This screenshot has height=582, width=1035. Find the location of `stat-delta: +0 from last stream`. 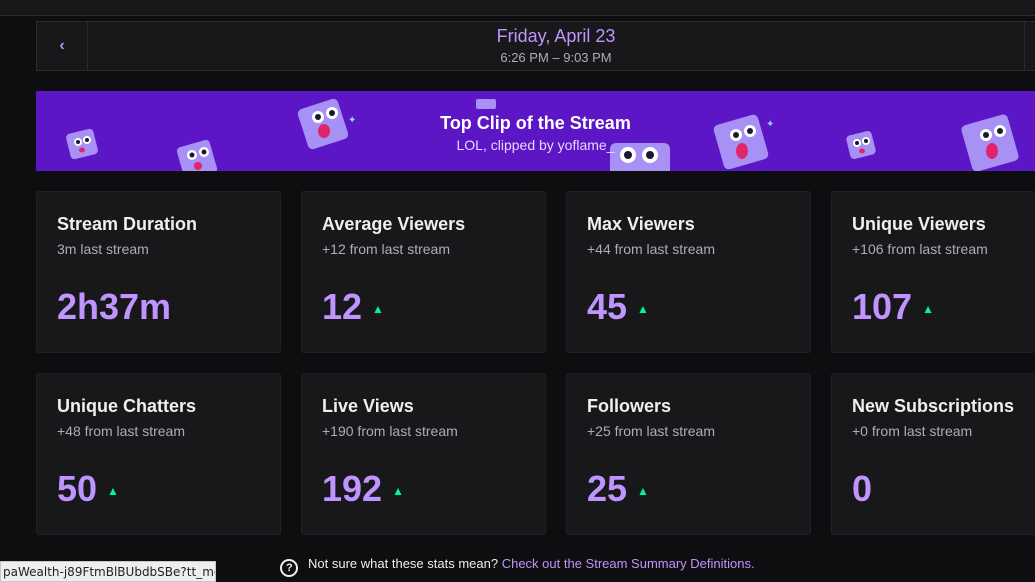

stat-delta: +0 from last stream is located at coordinates (912, 431).